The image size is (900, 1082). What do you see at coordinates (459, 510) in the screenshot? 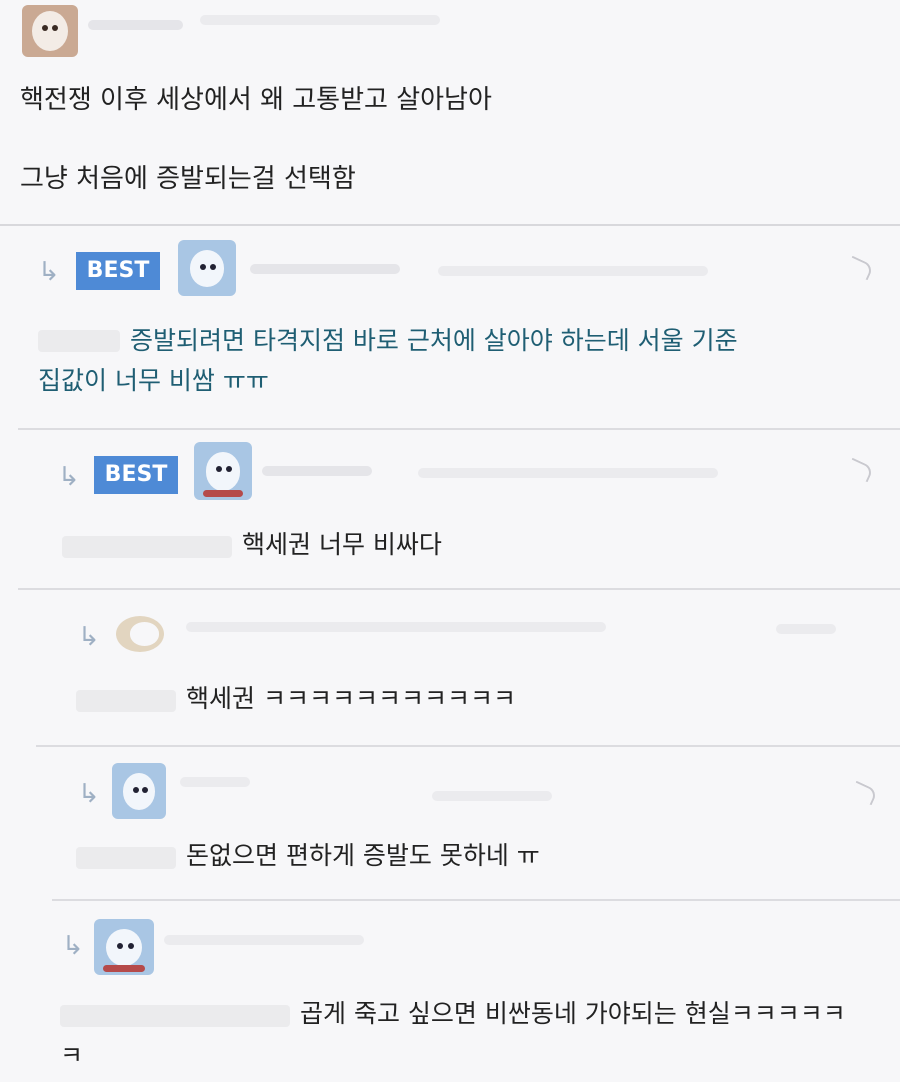
I see `comment-item: ↳ BEST 핵세권 너무 비싸다` at bounding box center [459, 510].